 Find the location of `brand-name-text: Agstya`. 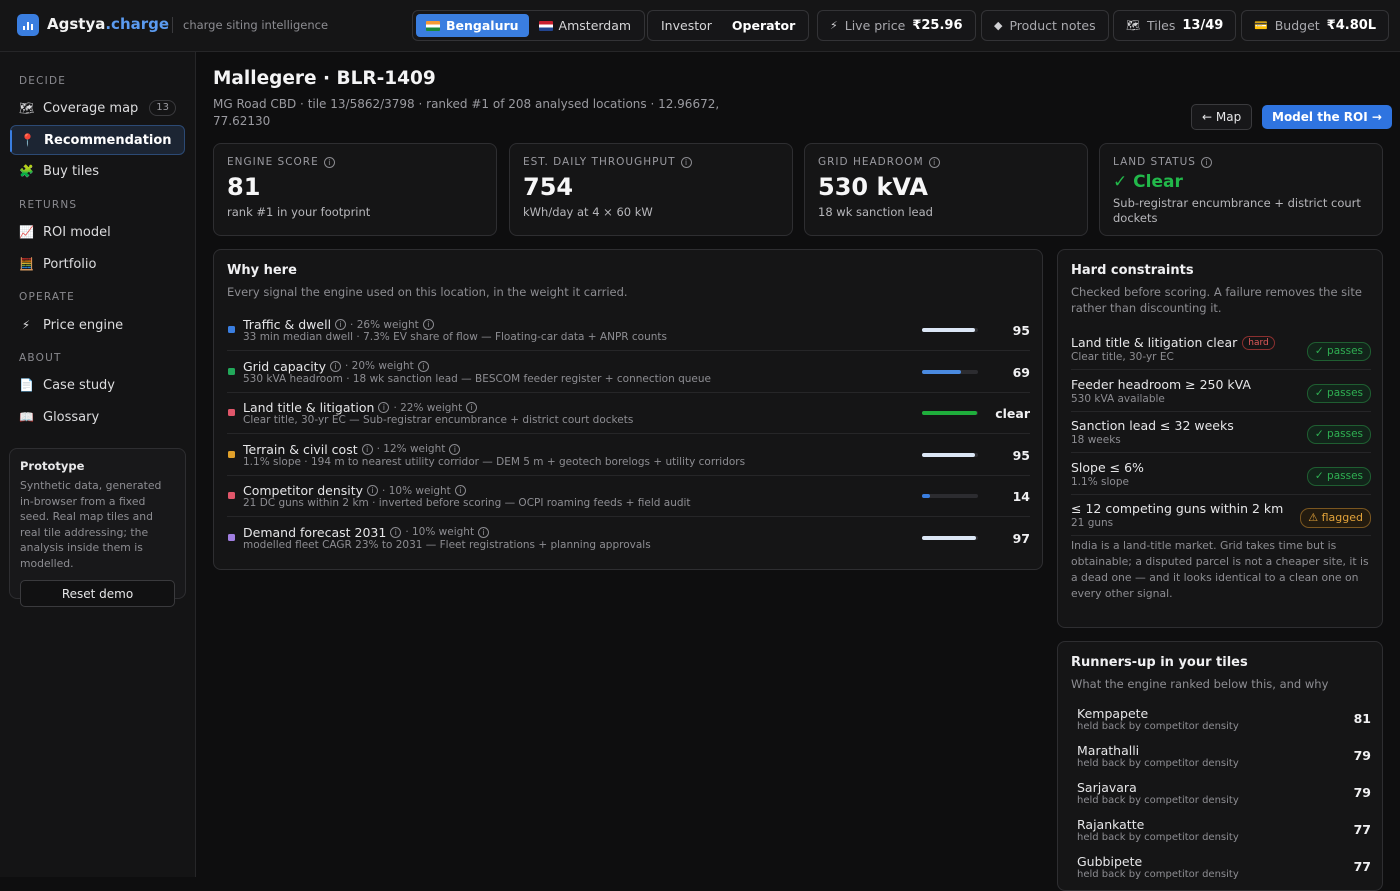

brand-name-text: Agstya is located at coordinates (76, 24).